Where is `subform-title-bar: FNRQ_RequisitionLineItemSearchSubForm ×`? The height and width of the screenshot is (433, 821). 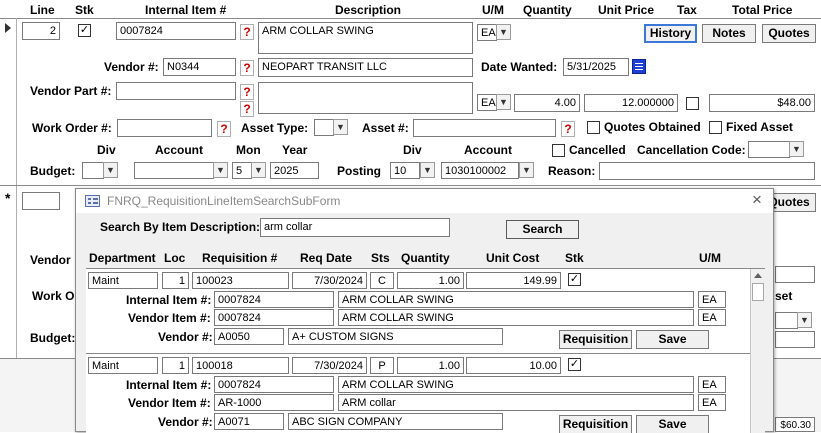 subform-title-bar: FNRQ_RequisitionLineItemSearchSubForm × is located at coordinates (424, 201).